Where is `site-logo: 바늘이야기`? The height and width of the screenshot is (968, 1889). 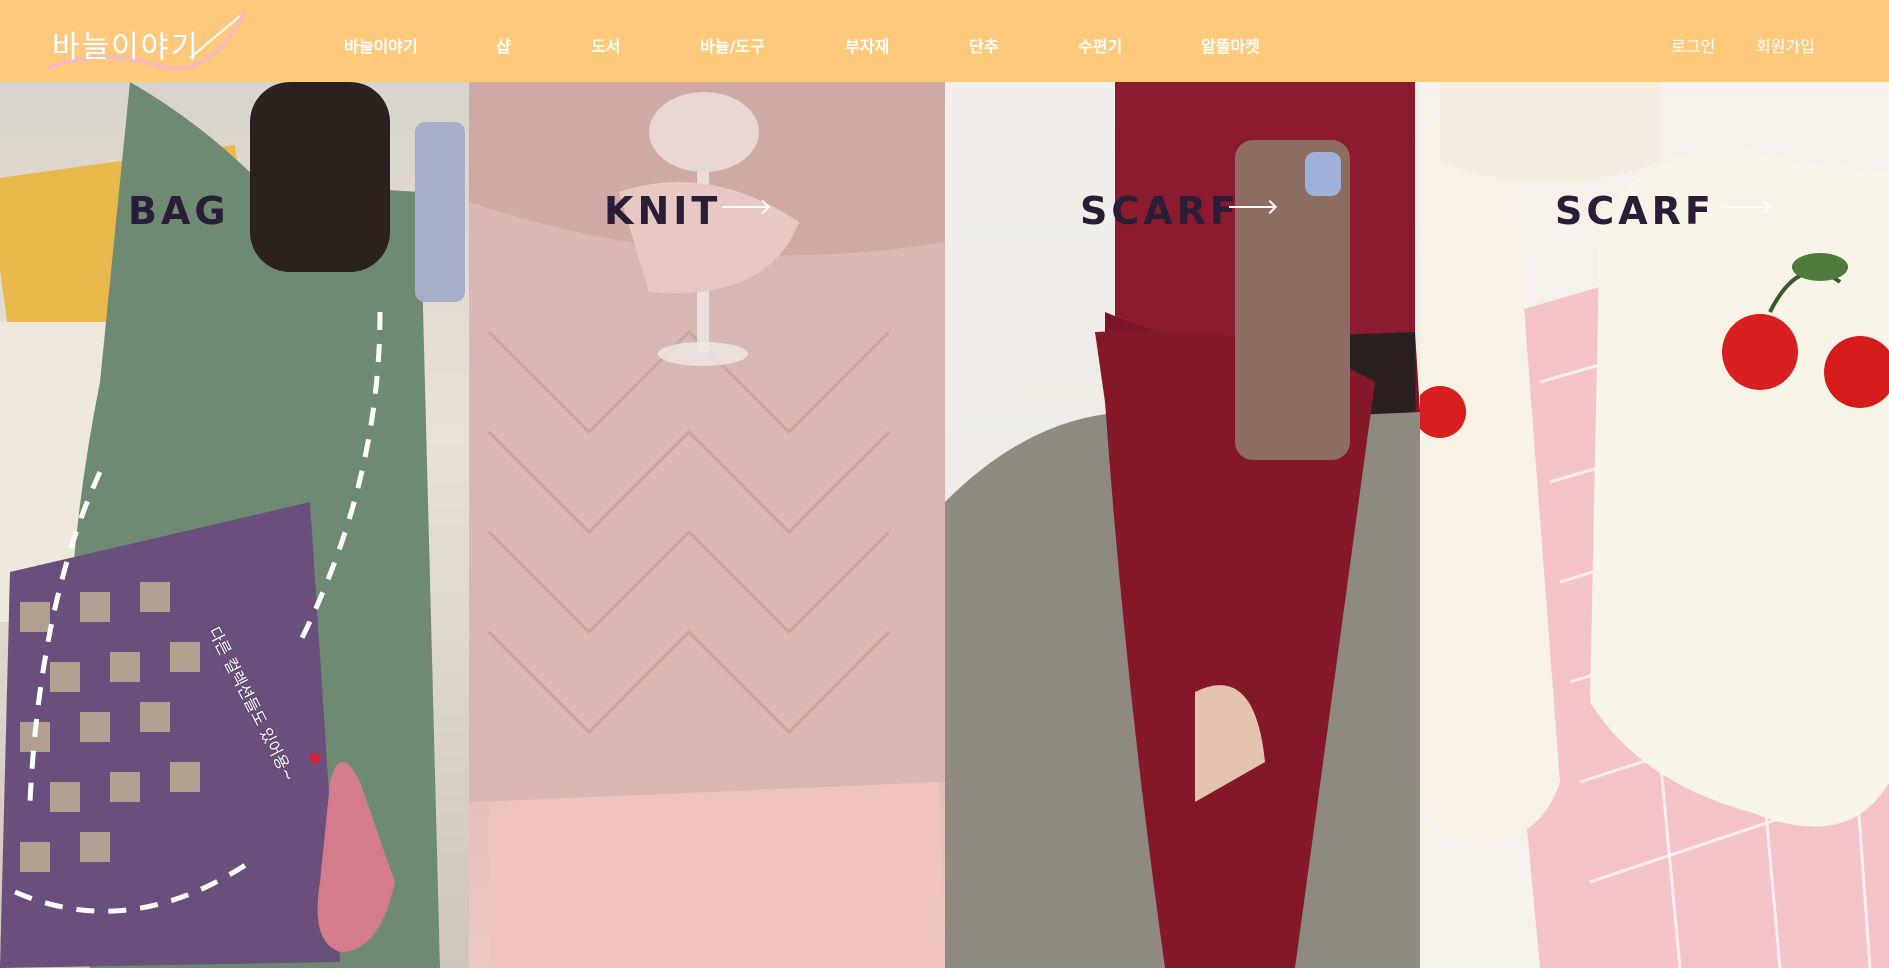 site-logo: 바늘이야기 is located at coordinates (145, 43).